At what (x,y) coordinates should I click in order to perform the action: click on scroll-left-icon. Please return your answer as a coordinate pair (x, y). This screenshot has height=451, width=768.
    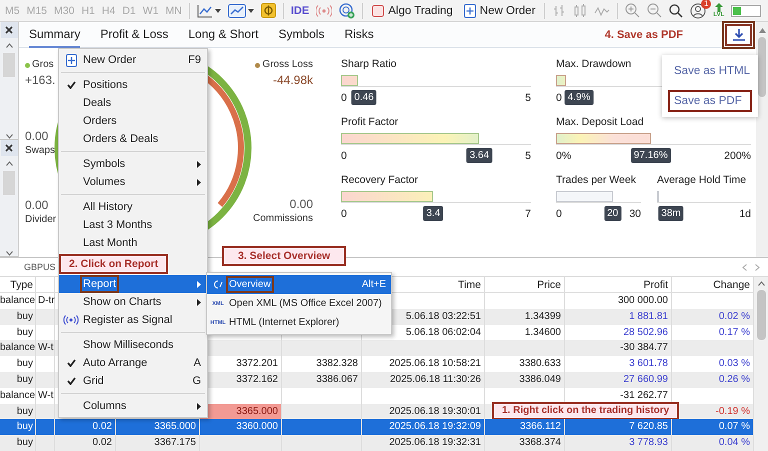
    Looking at the image, I should click on (744, 267).